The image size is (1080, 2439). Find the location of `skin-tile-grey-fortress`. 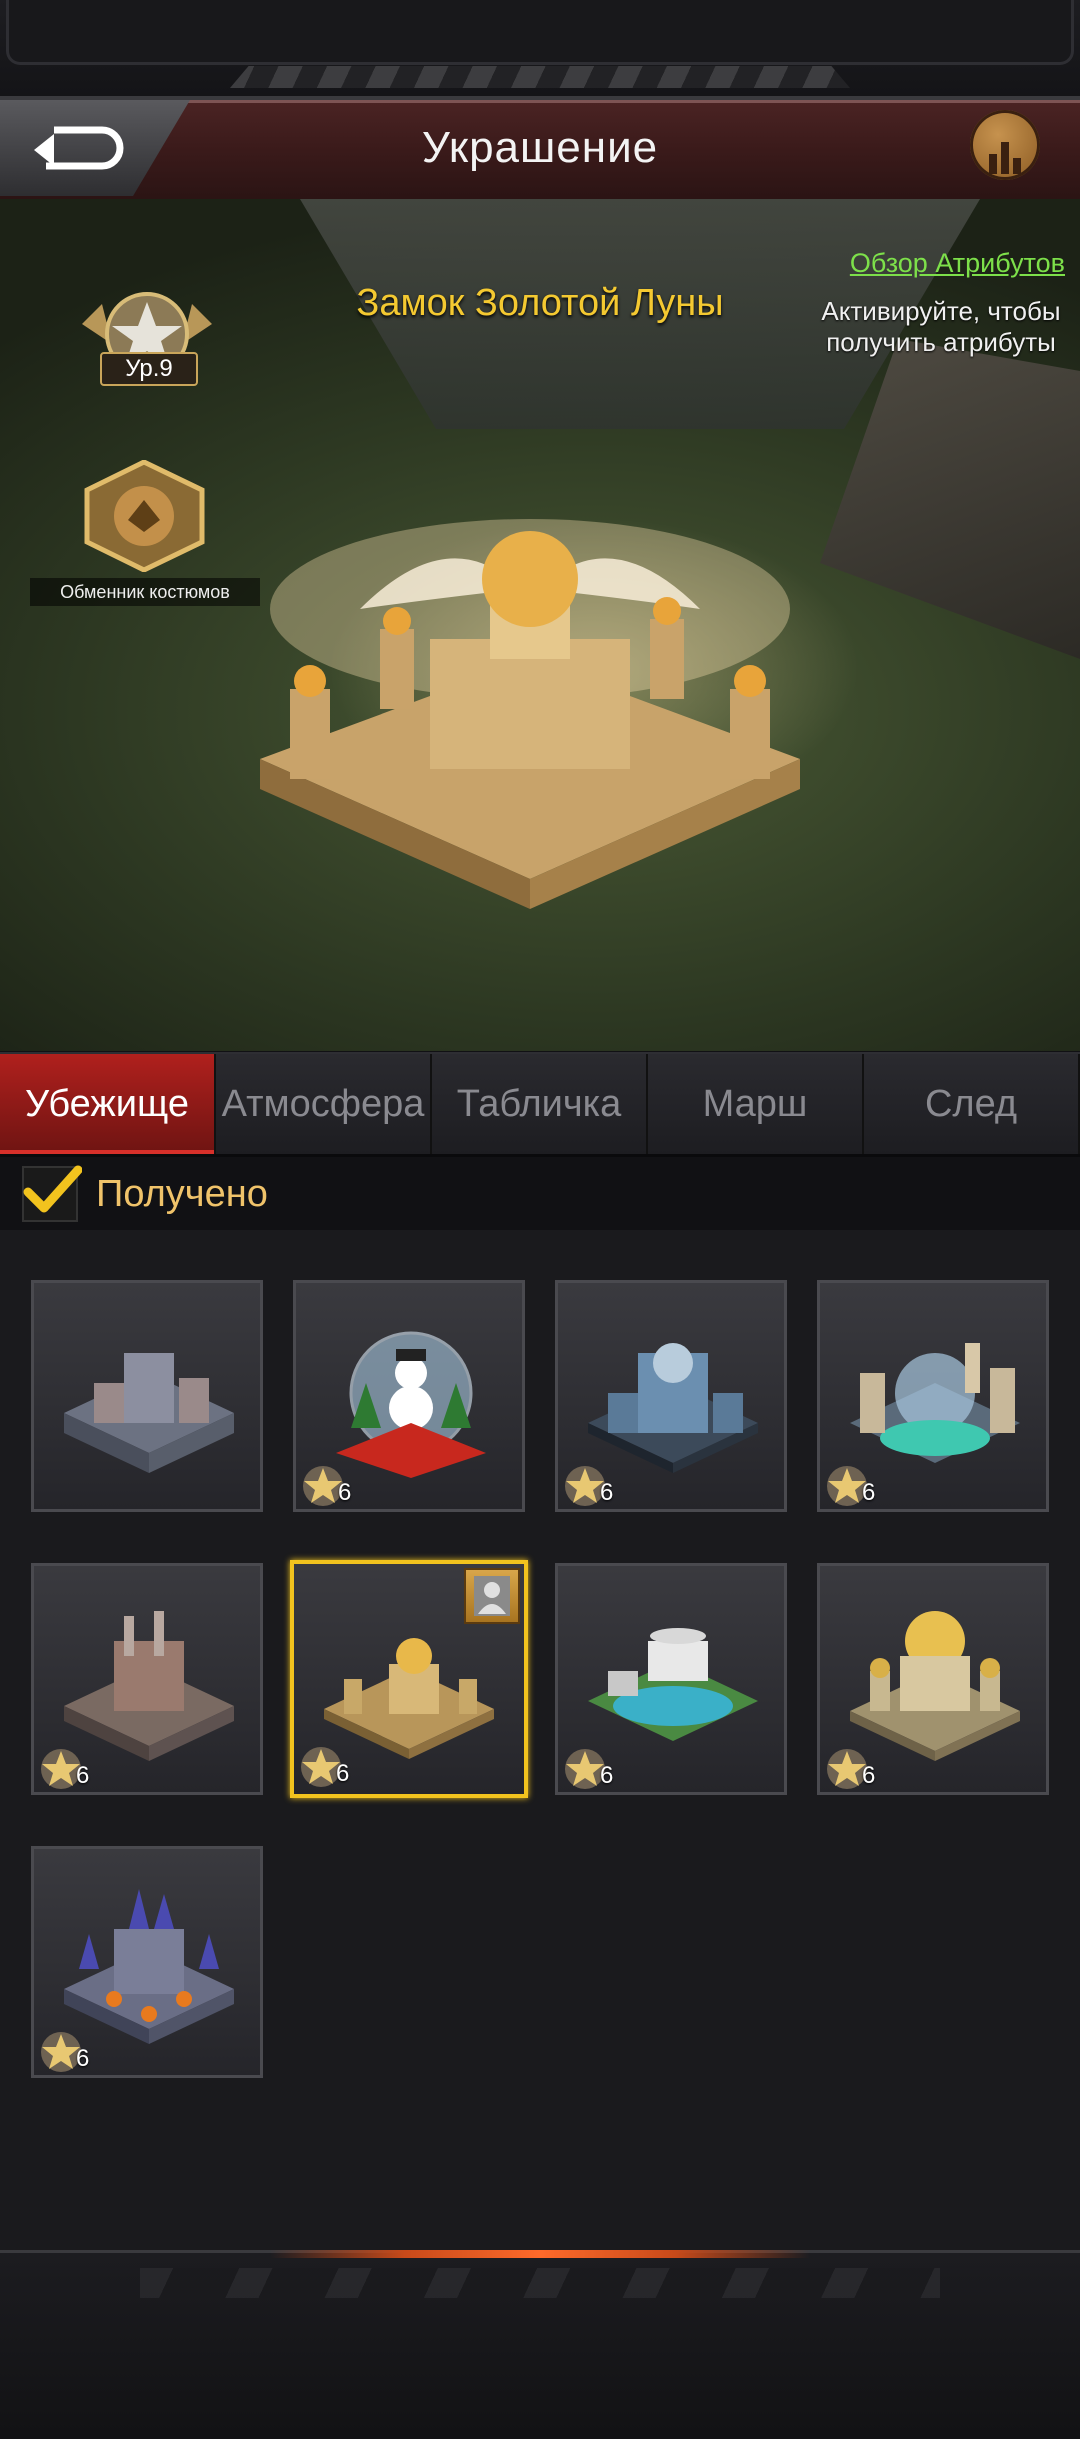

skin-tile-grey-fortress is located at coordinates (147, 1396).